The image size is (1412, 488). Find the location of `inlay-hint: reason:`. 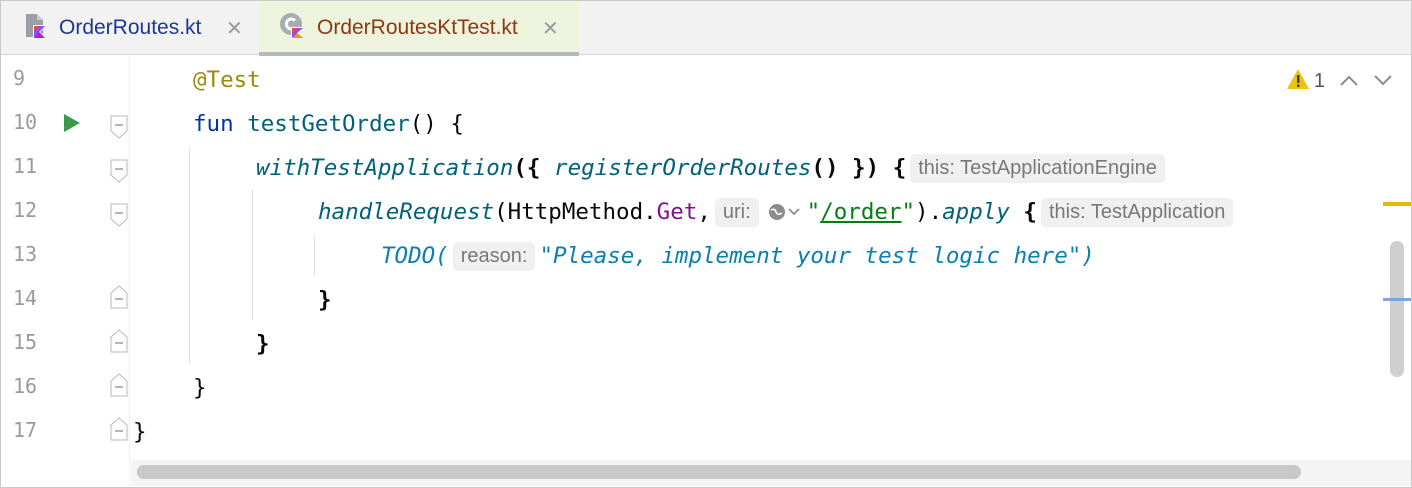

inlay-hint: reason: is located at coordinates (494, 256).